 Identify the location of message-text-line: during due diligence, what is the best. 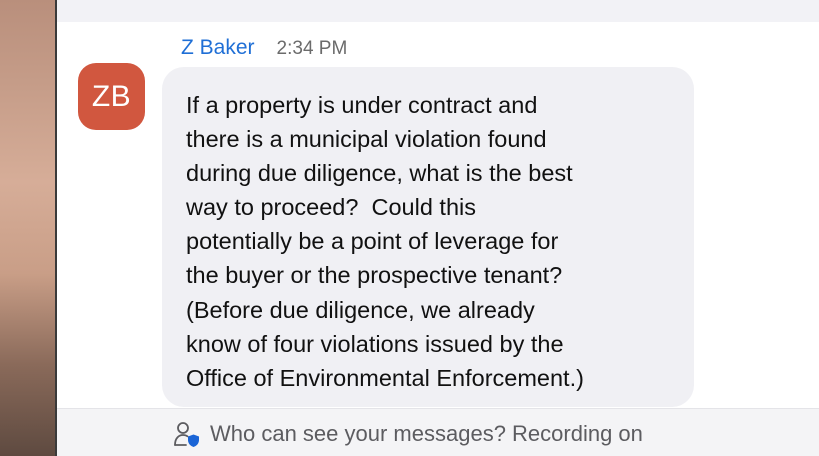
(379, 173).